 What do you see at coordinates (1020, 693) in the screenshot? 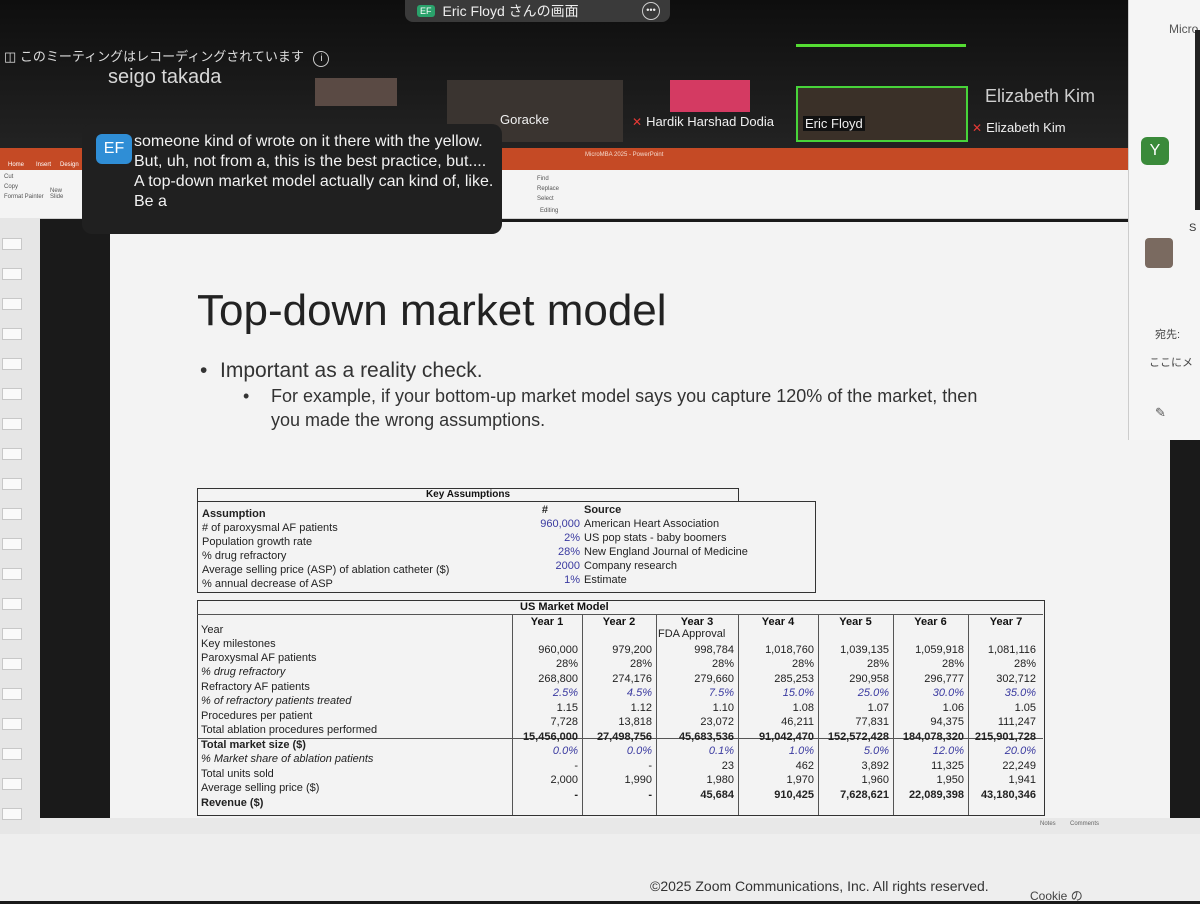
I see `mm-cell-value: 35.0%` at bounding box center [1020, 693].